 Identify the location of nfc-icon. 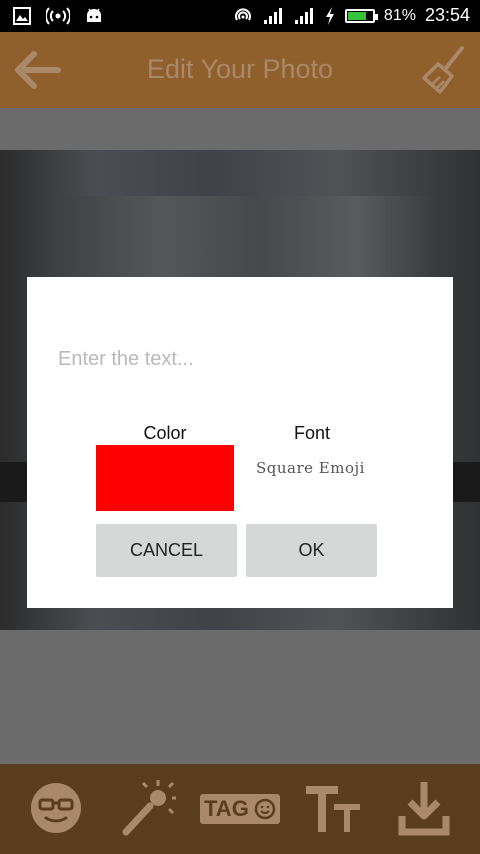
(242, 14).